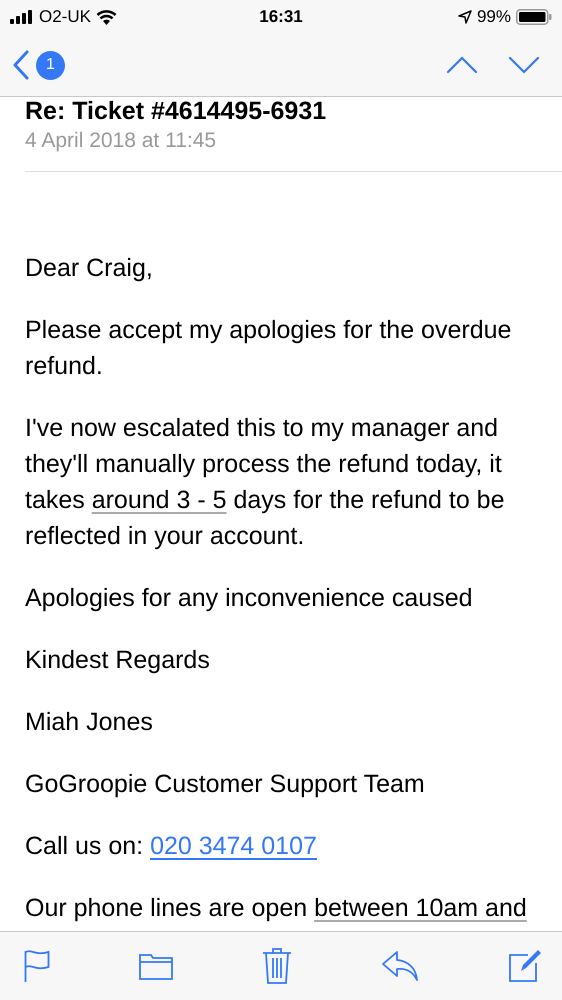 This screenshot has width=562, height=1000. Describe the element at coordinates (465, 17) in the screenshot. I see `location-arrow-icon` at that location.